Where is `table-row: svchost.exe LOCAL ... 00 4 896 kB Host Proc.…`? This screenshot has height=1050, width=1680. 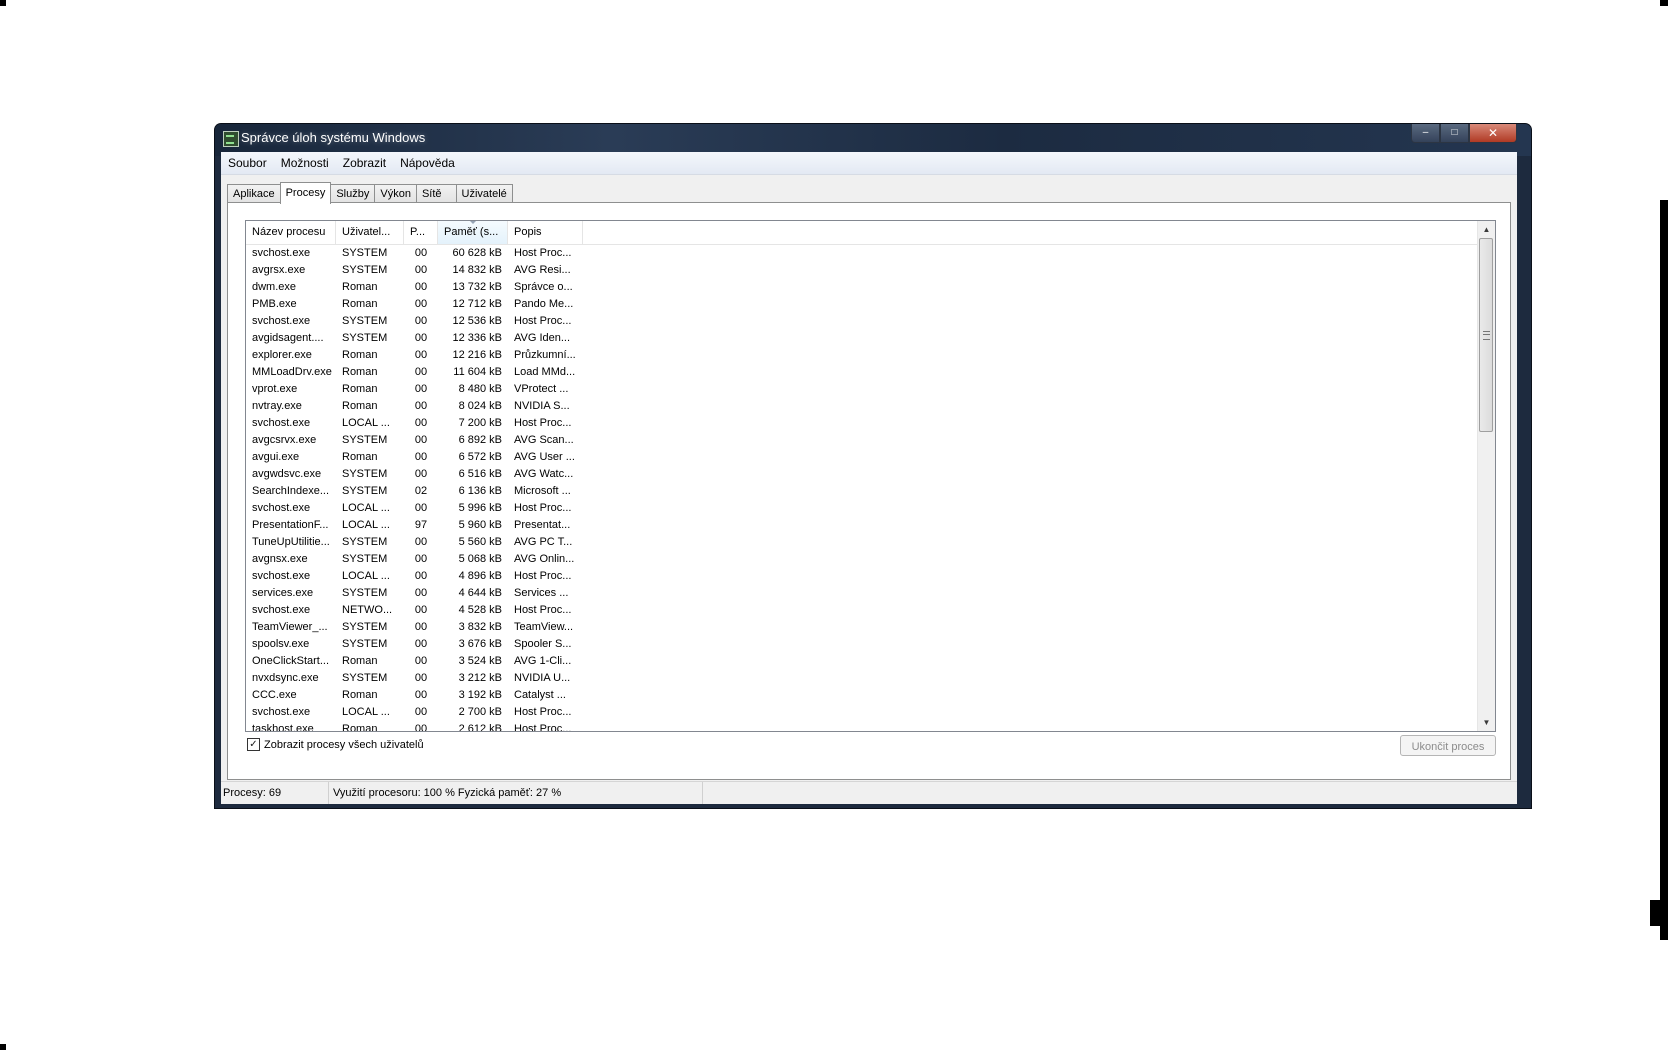 table-row: svchost.exe LOCAL ... 00 4 896 kB Host Proc.… is located at coordinates (862, 576).